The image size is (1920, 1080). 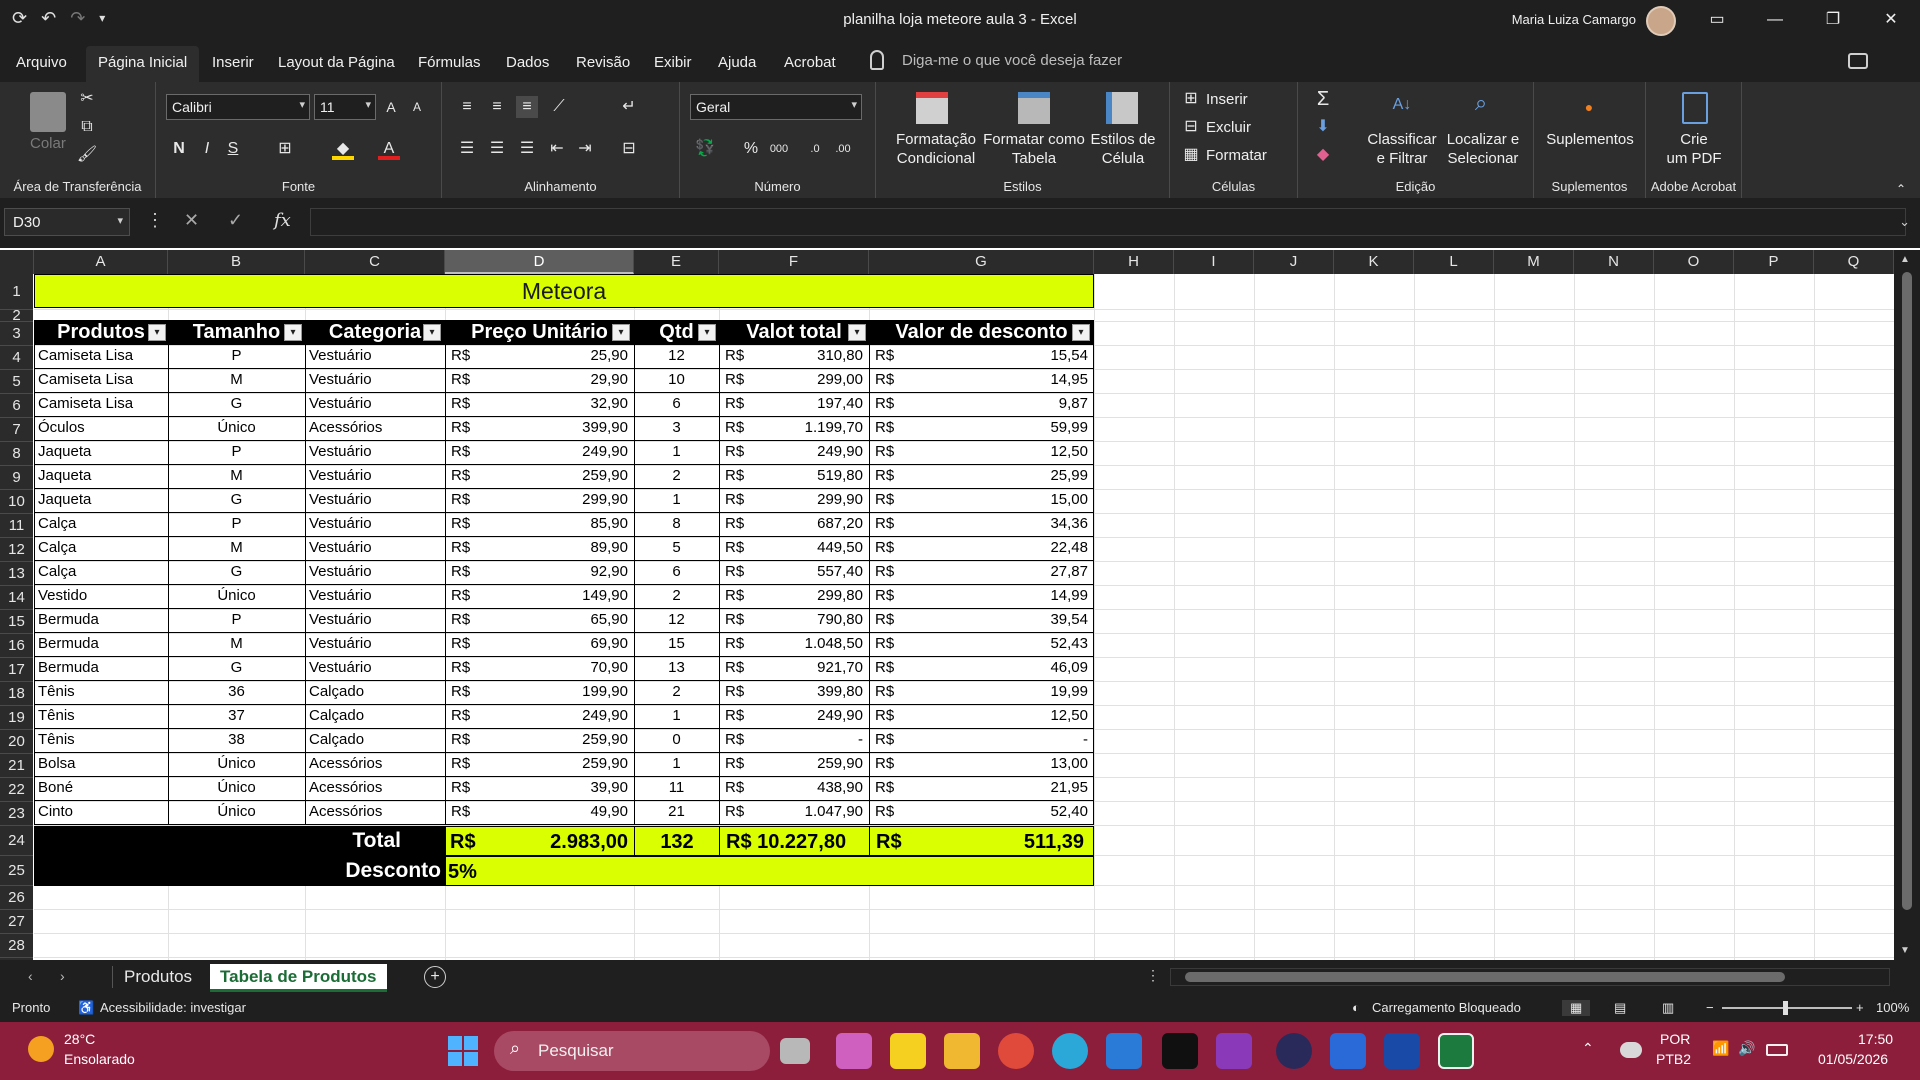 What do you see at coordinates (1134, 262) in the screenshot?
I see `column-header: H` at bounding box center [1134, 262].